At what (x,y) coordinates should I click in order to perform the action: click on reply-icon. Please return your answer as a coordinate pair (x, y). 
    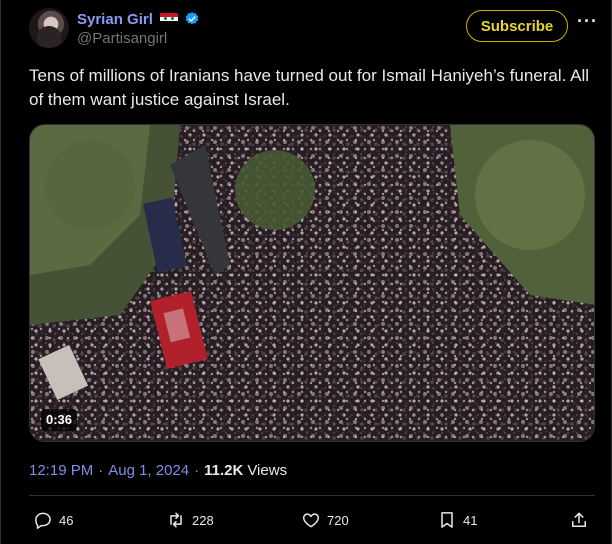
    Looking at the image, I should click on (43, 520).